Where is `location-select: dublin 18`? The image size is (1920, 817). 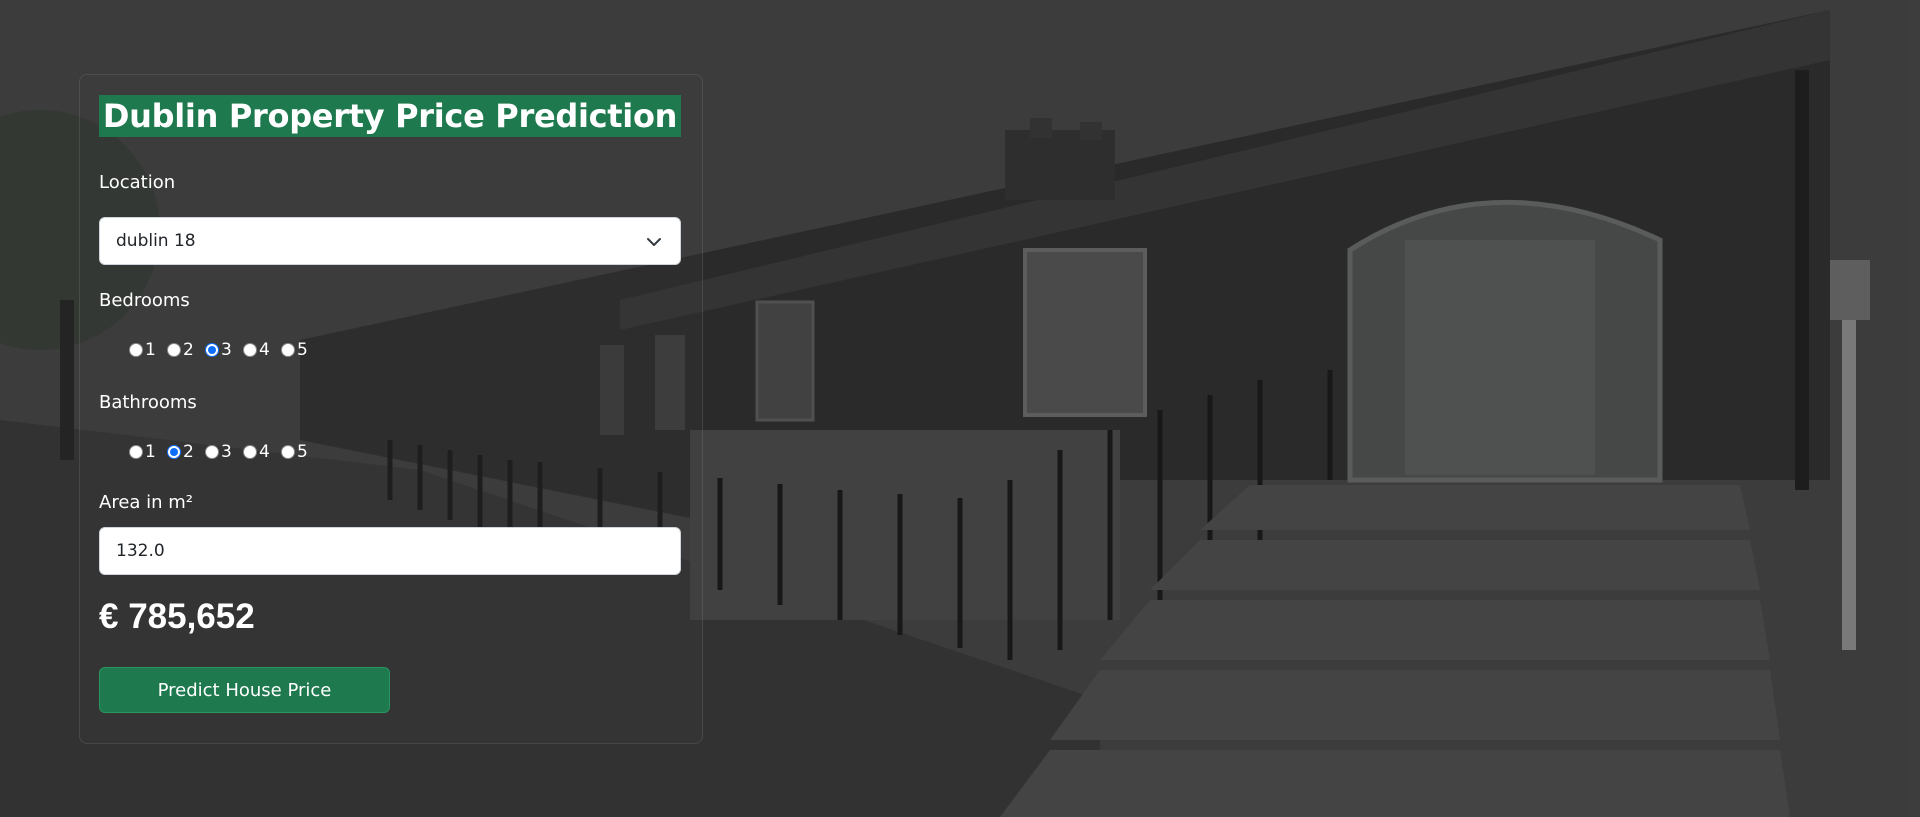 location-select: dublin 18 is located at coordinates (390, 241).